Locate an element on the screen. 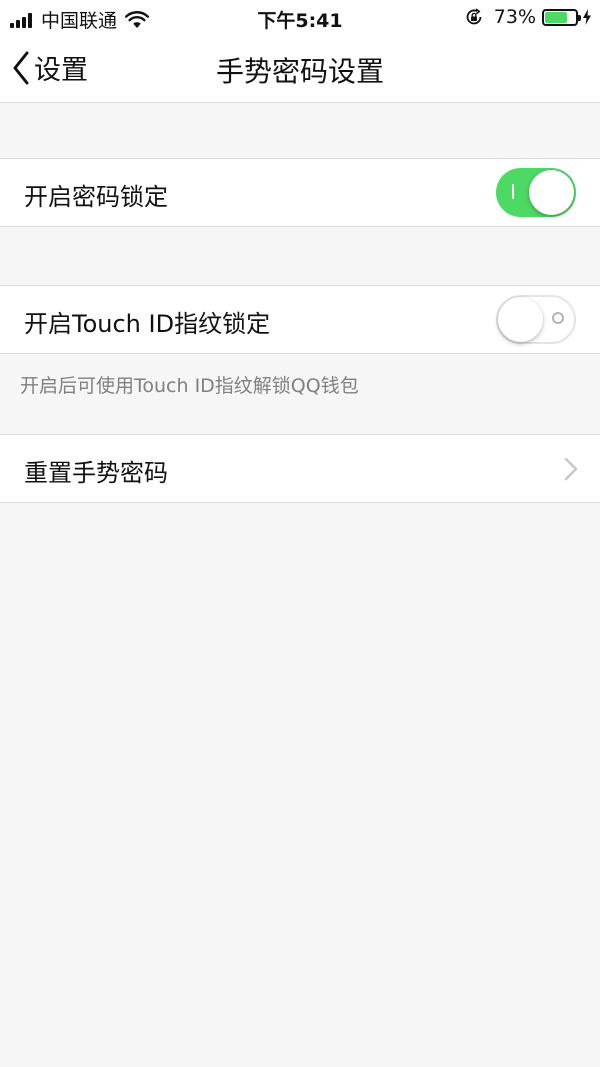 Image resolution: width=600 pixels, height=1067 pixels. back-button: 设置 is located at coordinates (50, 67).